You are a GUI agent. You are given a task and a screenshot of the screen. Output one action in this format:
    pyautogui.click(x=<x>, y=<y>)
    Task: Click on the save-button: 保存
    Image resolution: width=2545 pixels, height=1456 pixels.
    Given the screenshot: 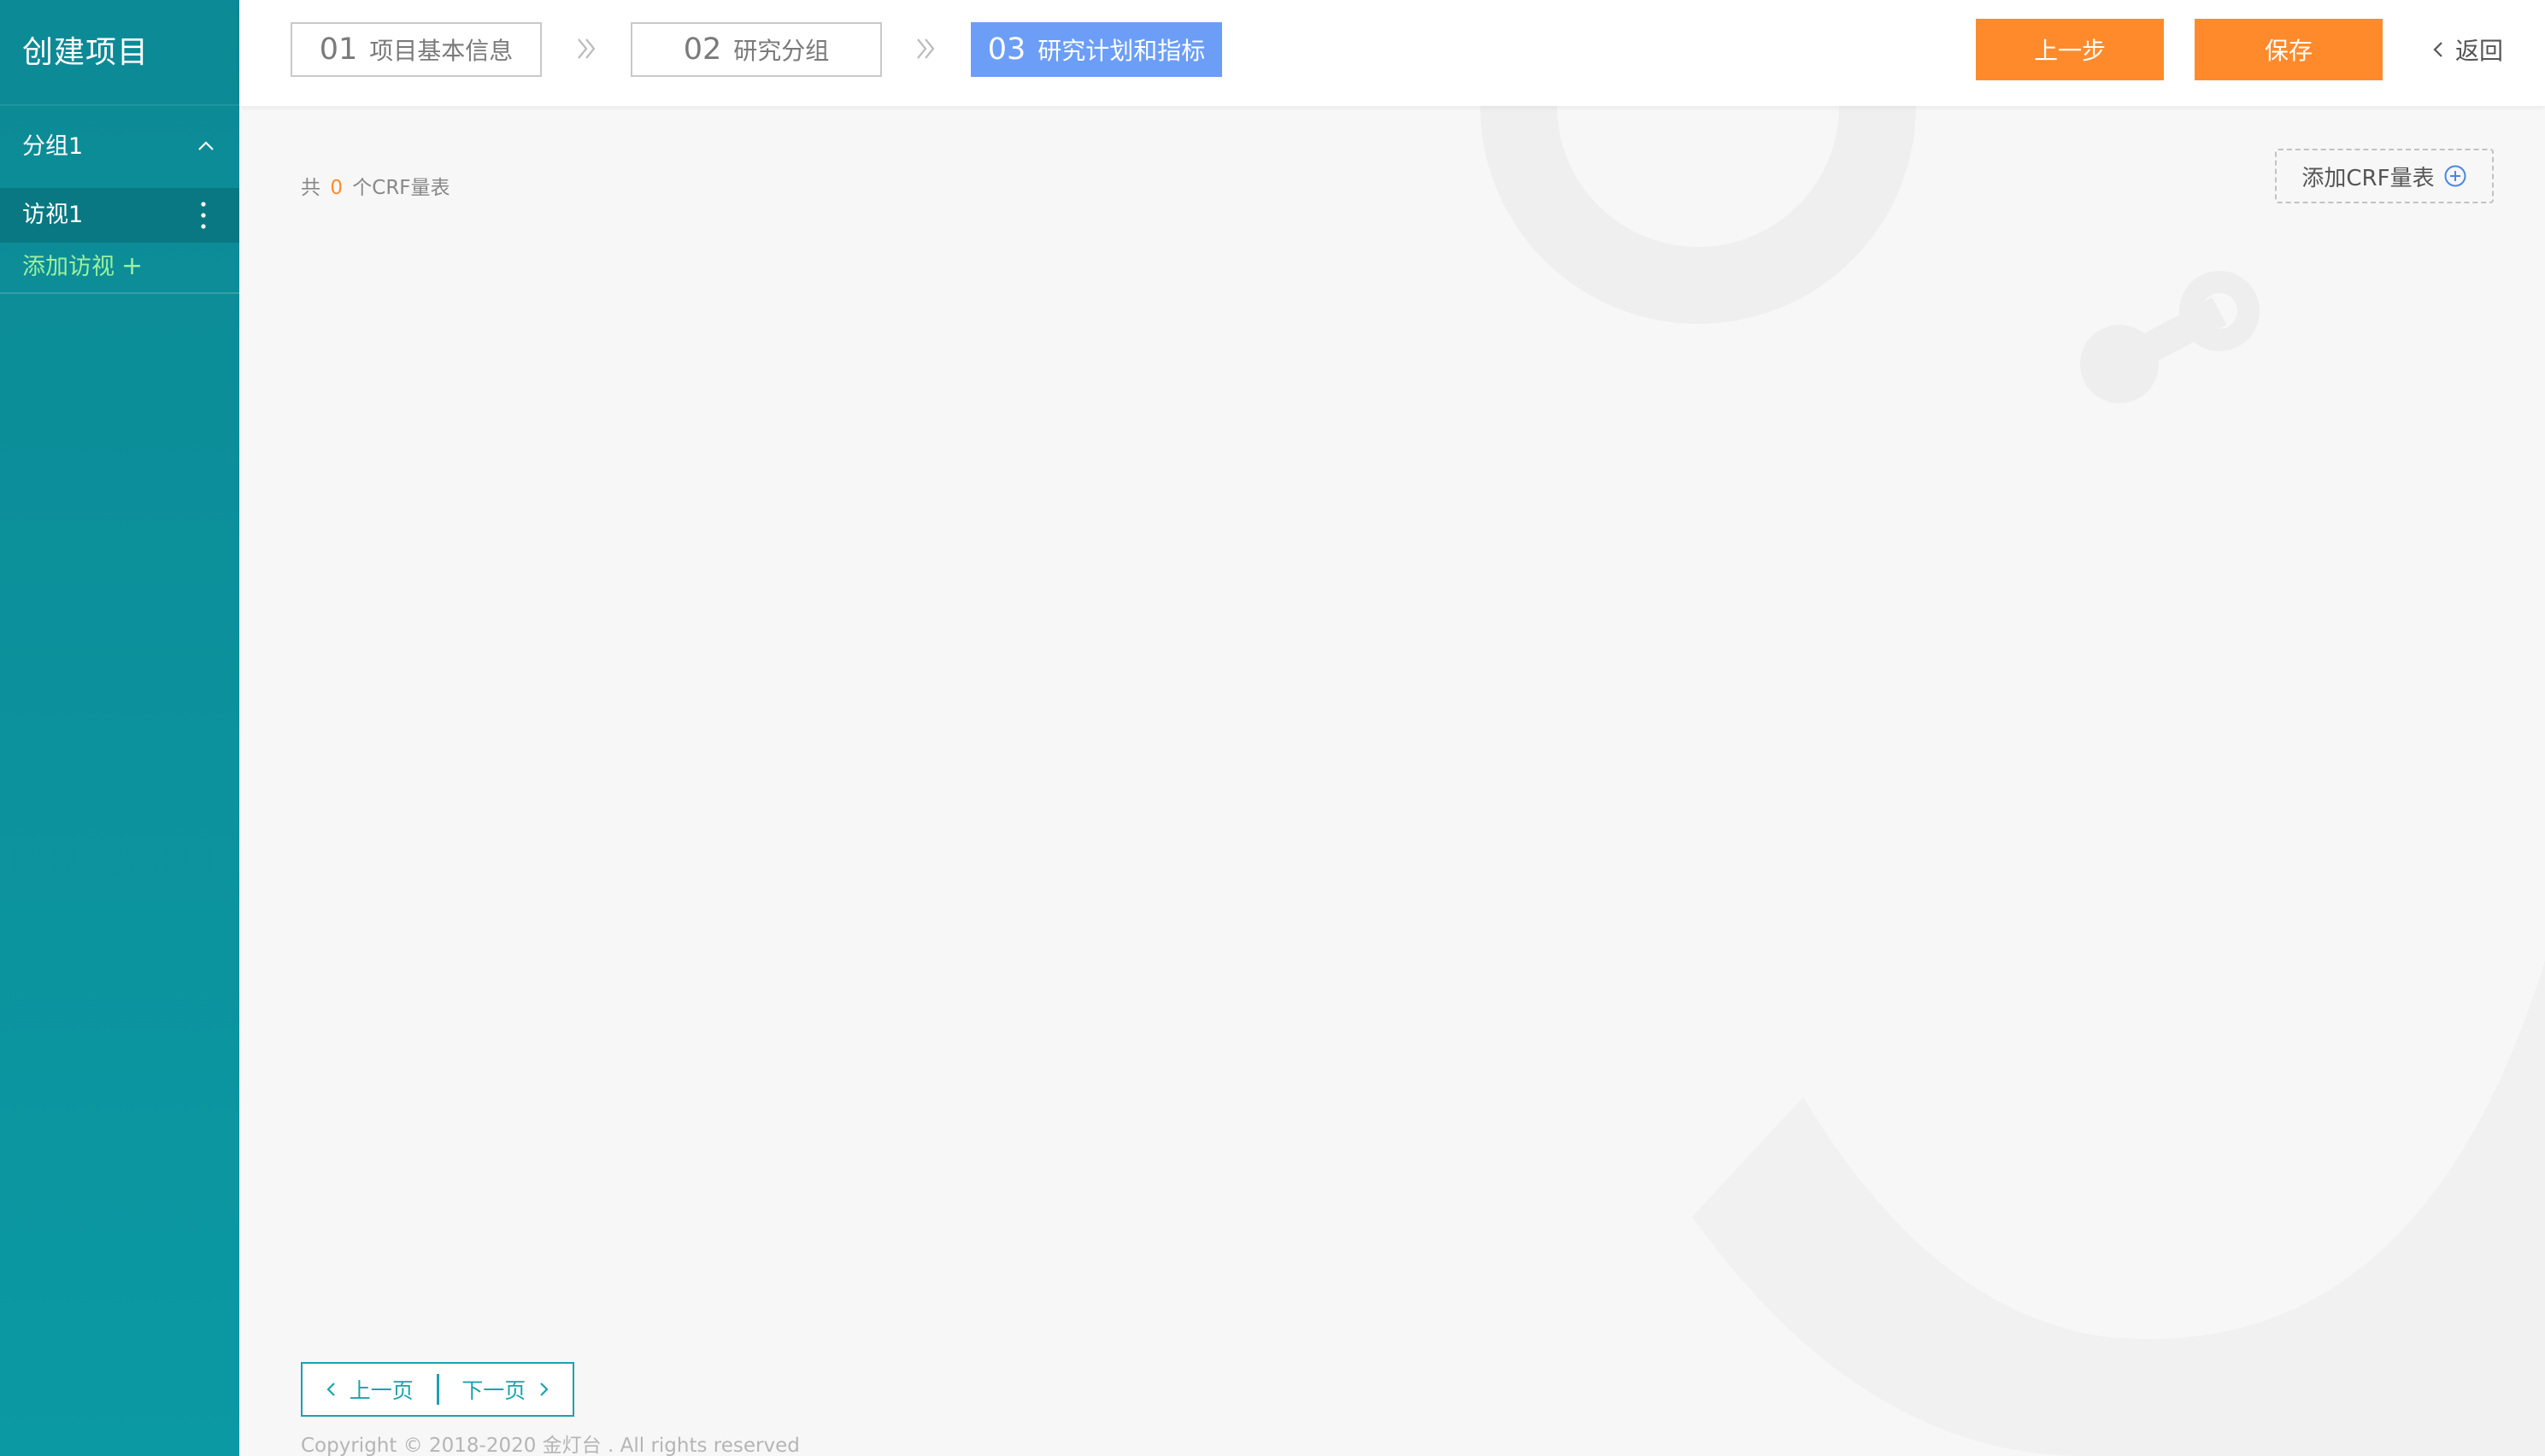 What is the action you would take?
    pyautogui.click(x=2289, y=50)
    